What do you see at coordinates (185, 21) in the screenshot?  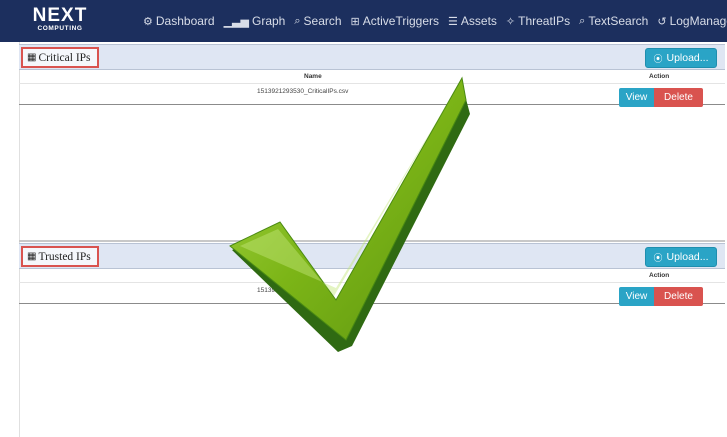 I see `nav-item-label: Dashboard` at bounding box center [185, 21].